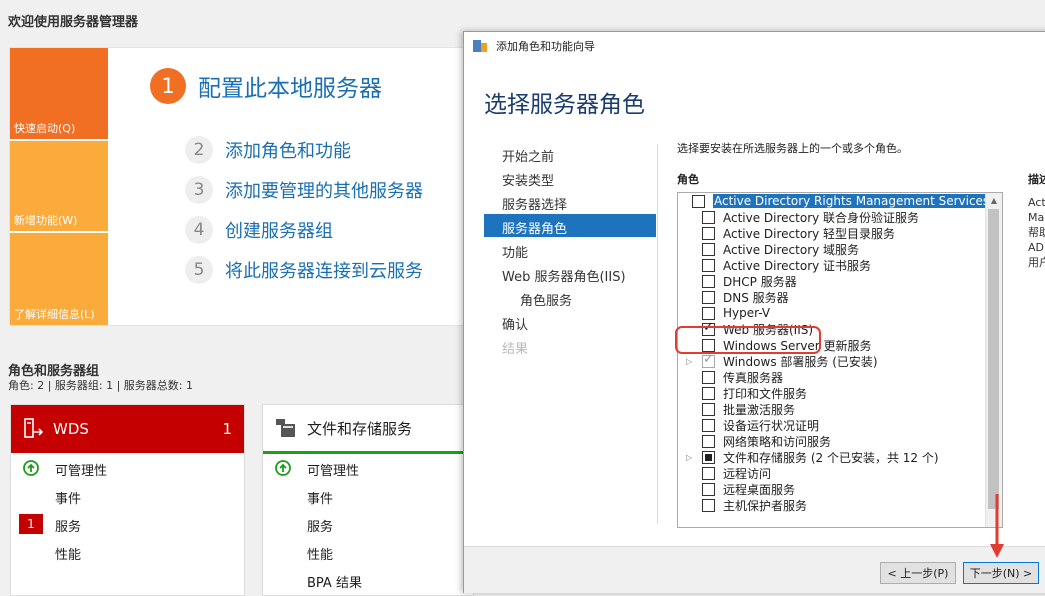  What do you see at coordinates (59, 93) in the screenshot?
I see `quick-start-tile: 快速启动(Q)` at bounding box center [59, 93].